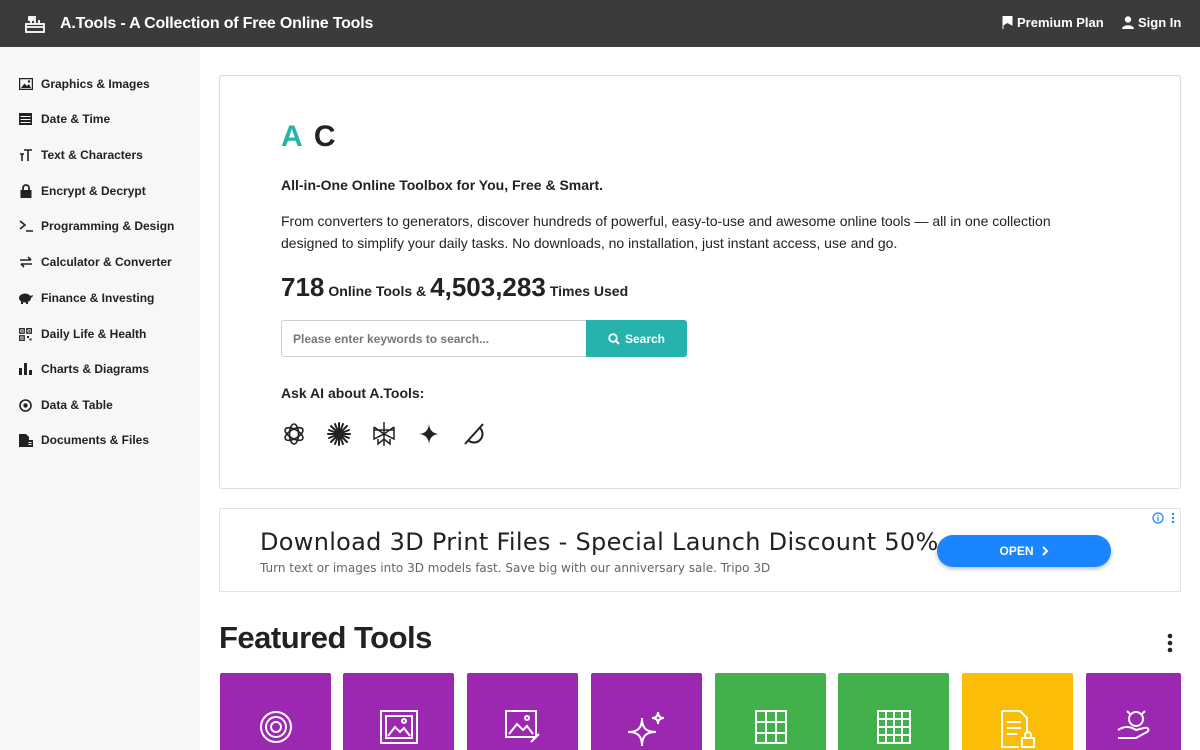 Image resolution: width=1200 pixels, height=750 pixels. Describe the element at coordinates (25, 405) in the screenshot. I see `target-icon` at that location.